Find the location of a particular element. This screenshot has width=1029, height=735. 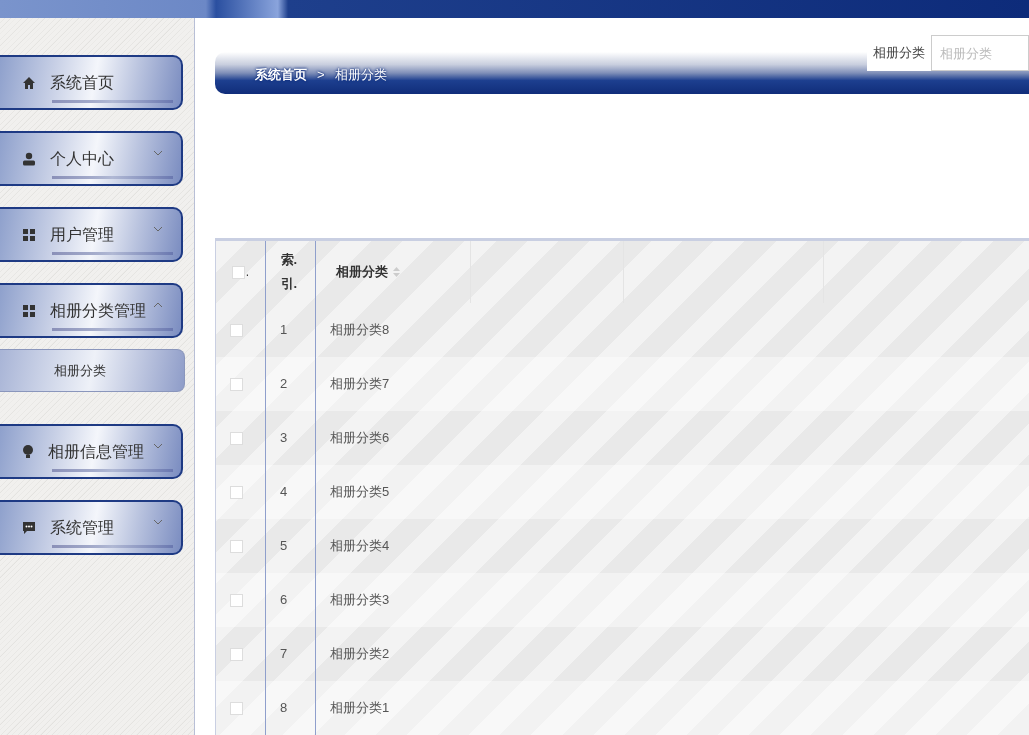

search-field: 相册分类 is located at coordinates (980, 53).